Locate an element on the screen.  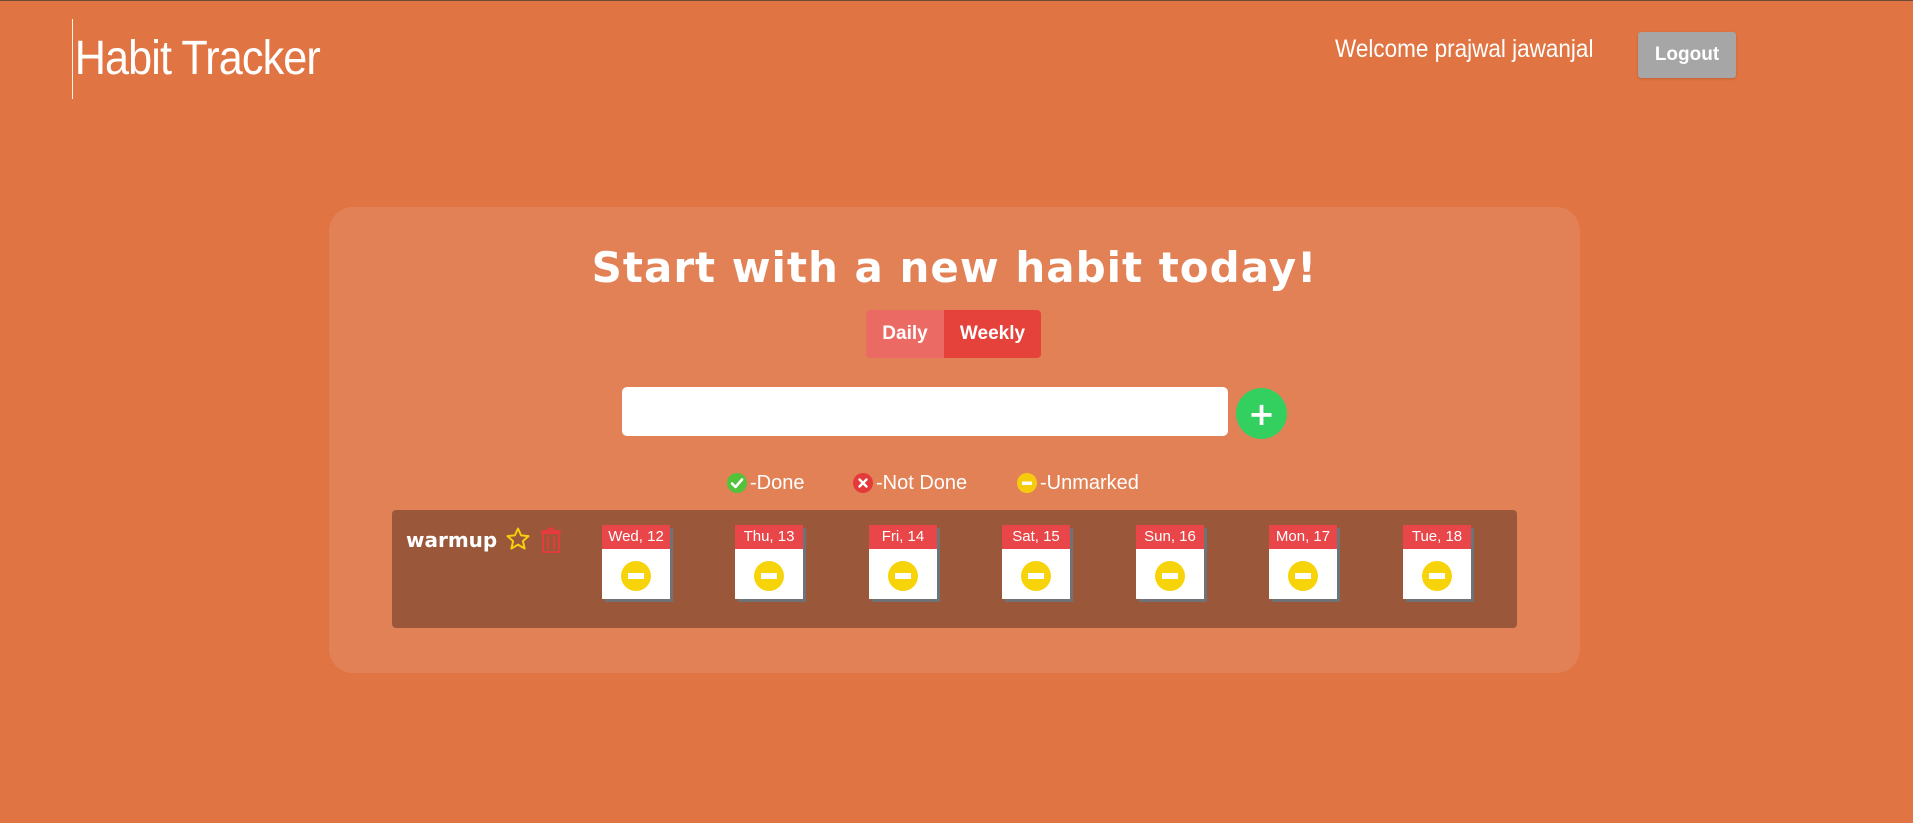
legend-not-done-label: -Not Done is located at coordinates (922, 482).